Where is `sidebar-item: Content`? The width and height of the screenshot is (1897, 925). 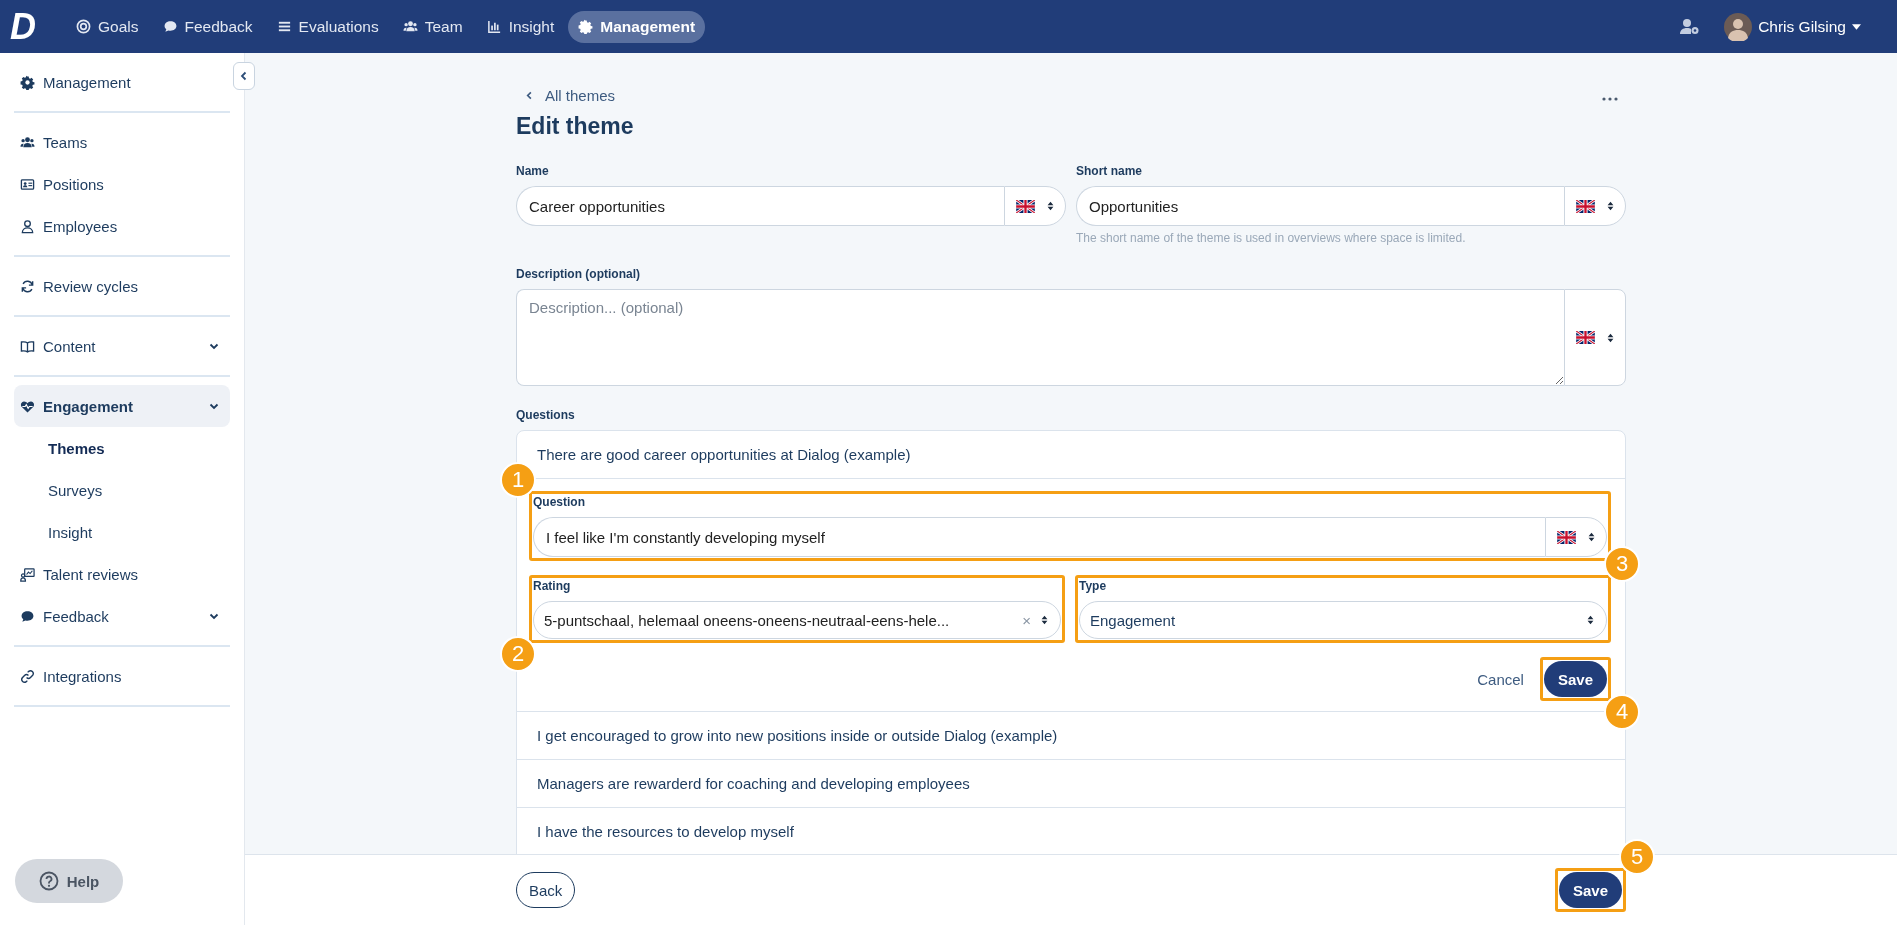 sidebar-item: Content is located at coordinates (122, 346).